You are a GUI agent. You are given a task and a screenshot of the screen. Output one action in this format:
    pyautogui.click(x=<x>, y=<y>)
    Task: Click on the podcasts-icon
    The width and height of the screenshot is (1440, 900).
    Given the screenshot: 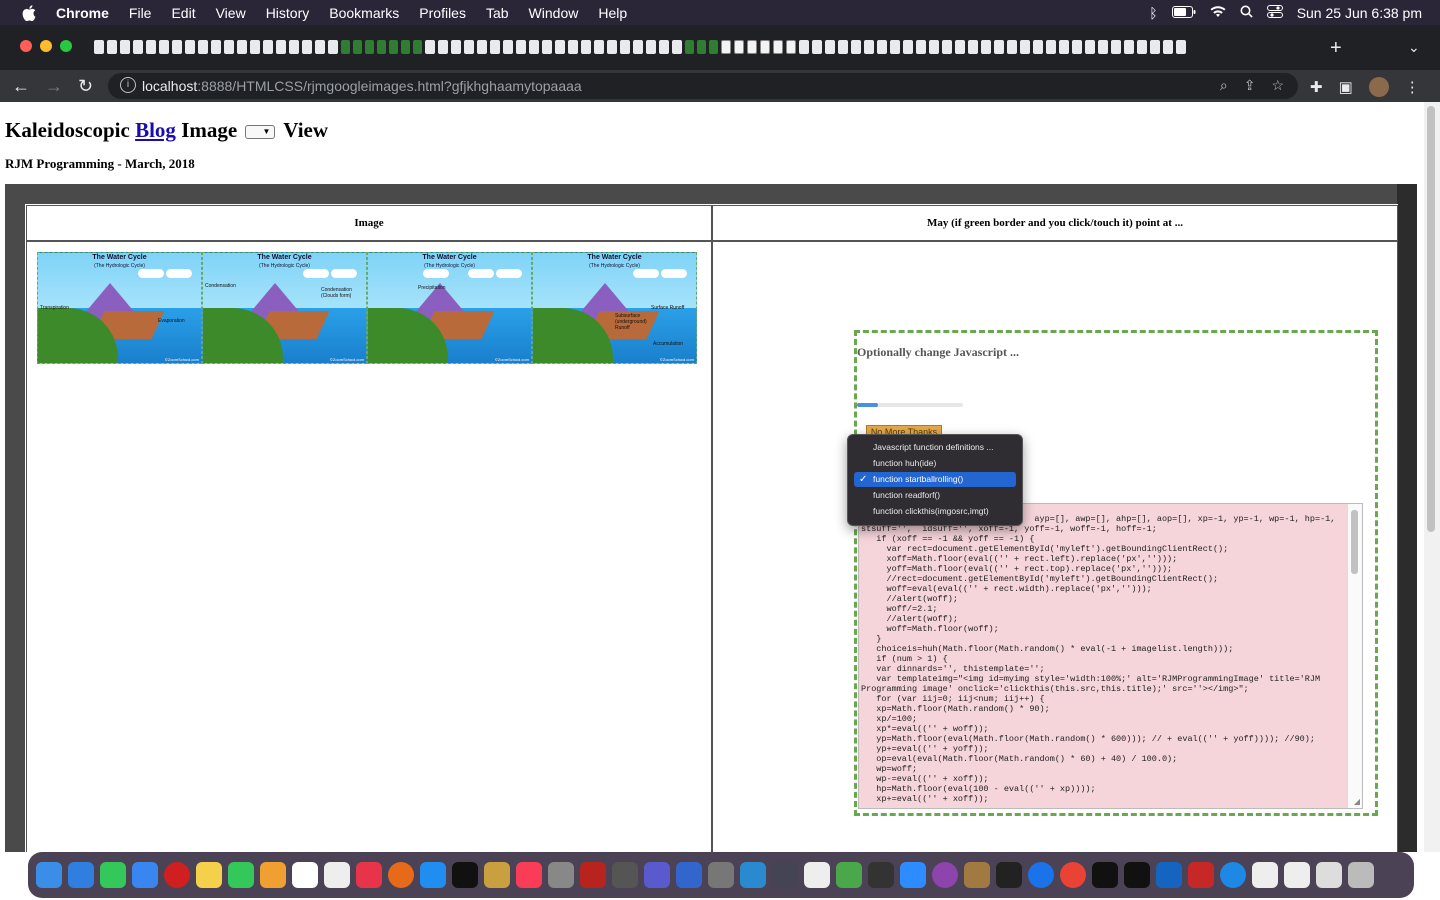 What is the action you would take?
    pyautogui.click(x=945, y=875)
    